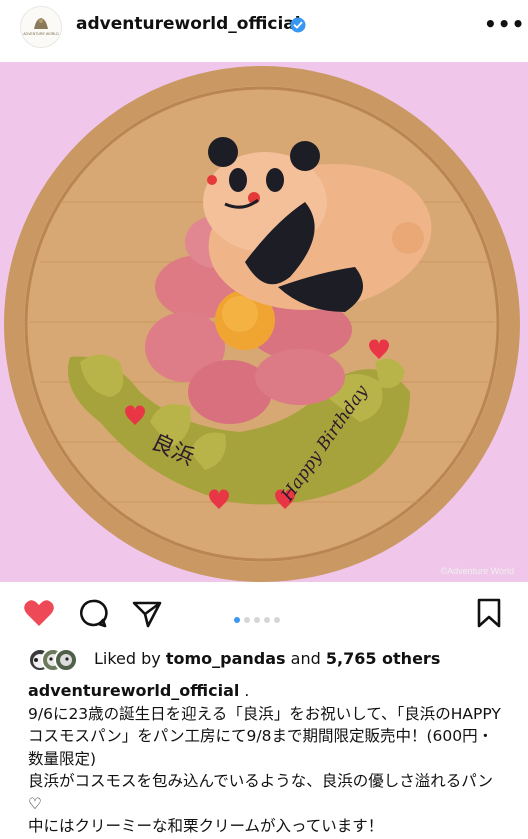 The height and width of the screenshot is (839, 528). Describe the element at coordinates (489, 613) in the screenshot. I see `bookmark-icon` at that location.